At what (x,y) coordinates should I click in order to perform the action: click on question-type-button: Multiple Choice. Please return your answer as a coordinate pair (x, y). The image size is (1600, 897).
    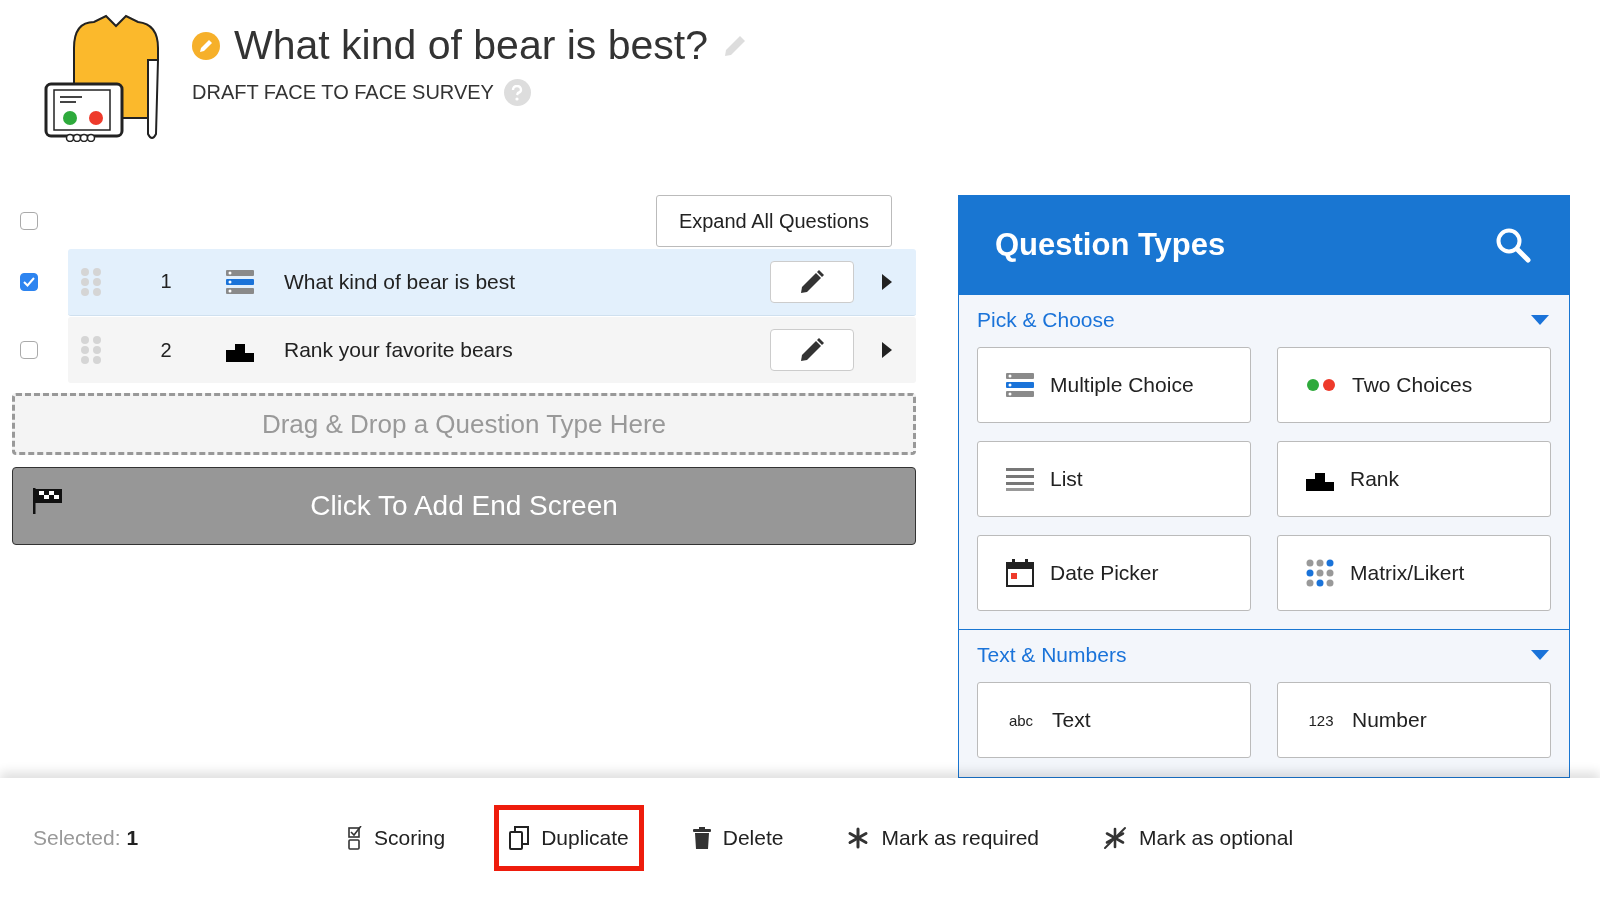
    Looking at the image, I should click on (1114, 385).